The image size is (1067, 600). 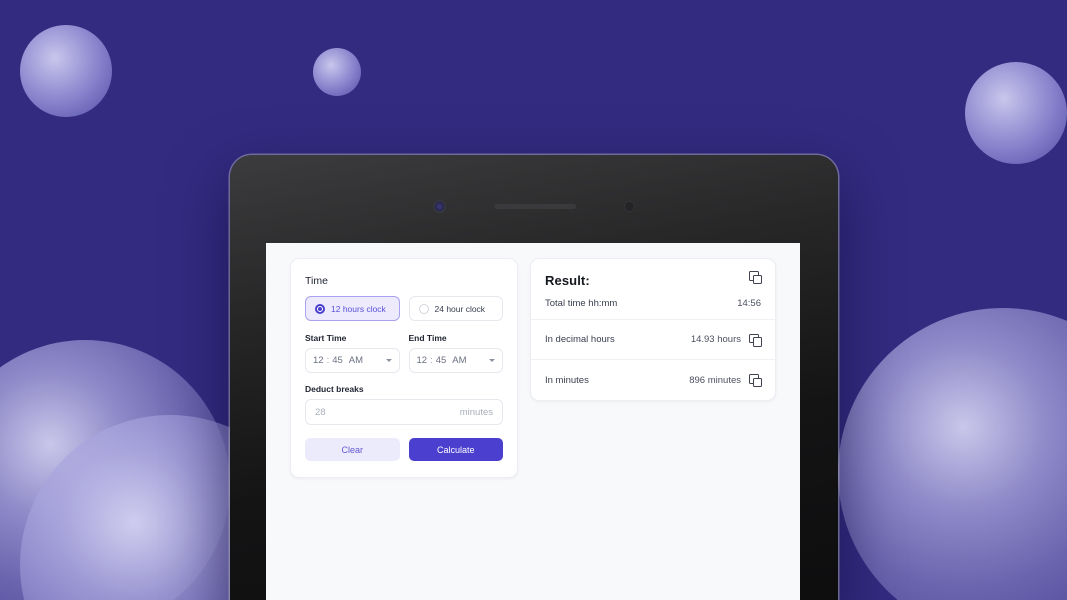 What do you see at coordinates (439, 206) in the screenshot?
I see `camera-icon` at bounding box center [439, 206].